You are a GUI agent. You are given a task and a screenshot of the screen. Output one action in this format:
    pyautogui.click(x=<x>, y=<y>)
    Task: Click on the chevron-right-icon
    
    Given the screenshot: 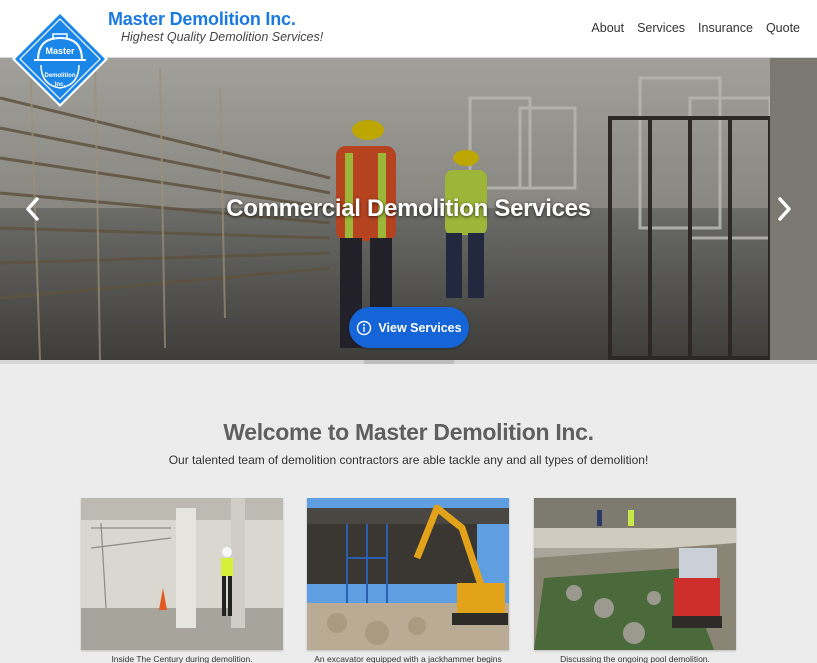 What is the action you would take?
    pyautogui.click(x=784, y=209)
    